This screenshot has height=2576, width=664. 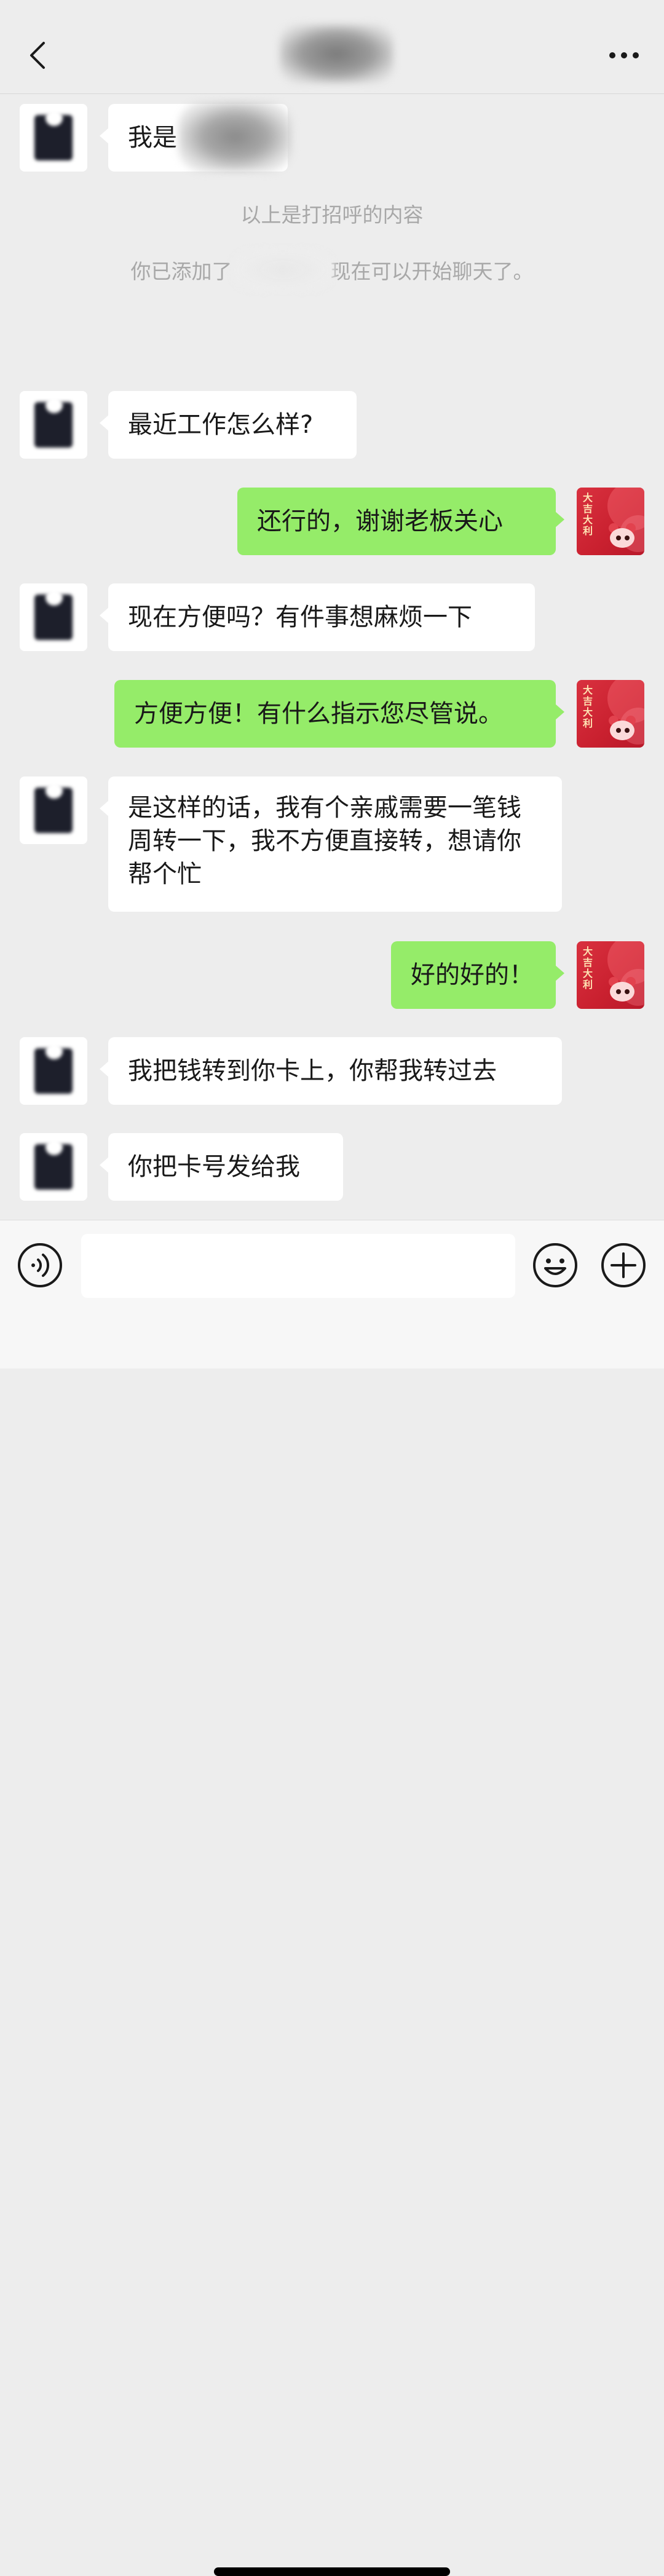 I want to click on message-text: 最近工作怎么样?, so click(x=221, y=425).